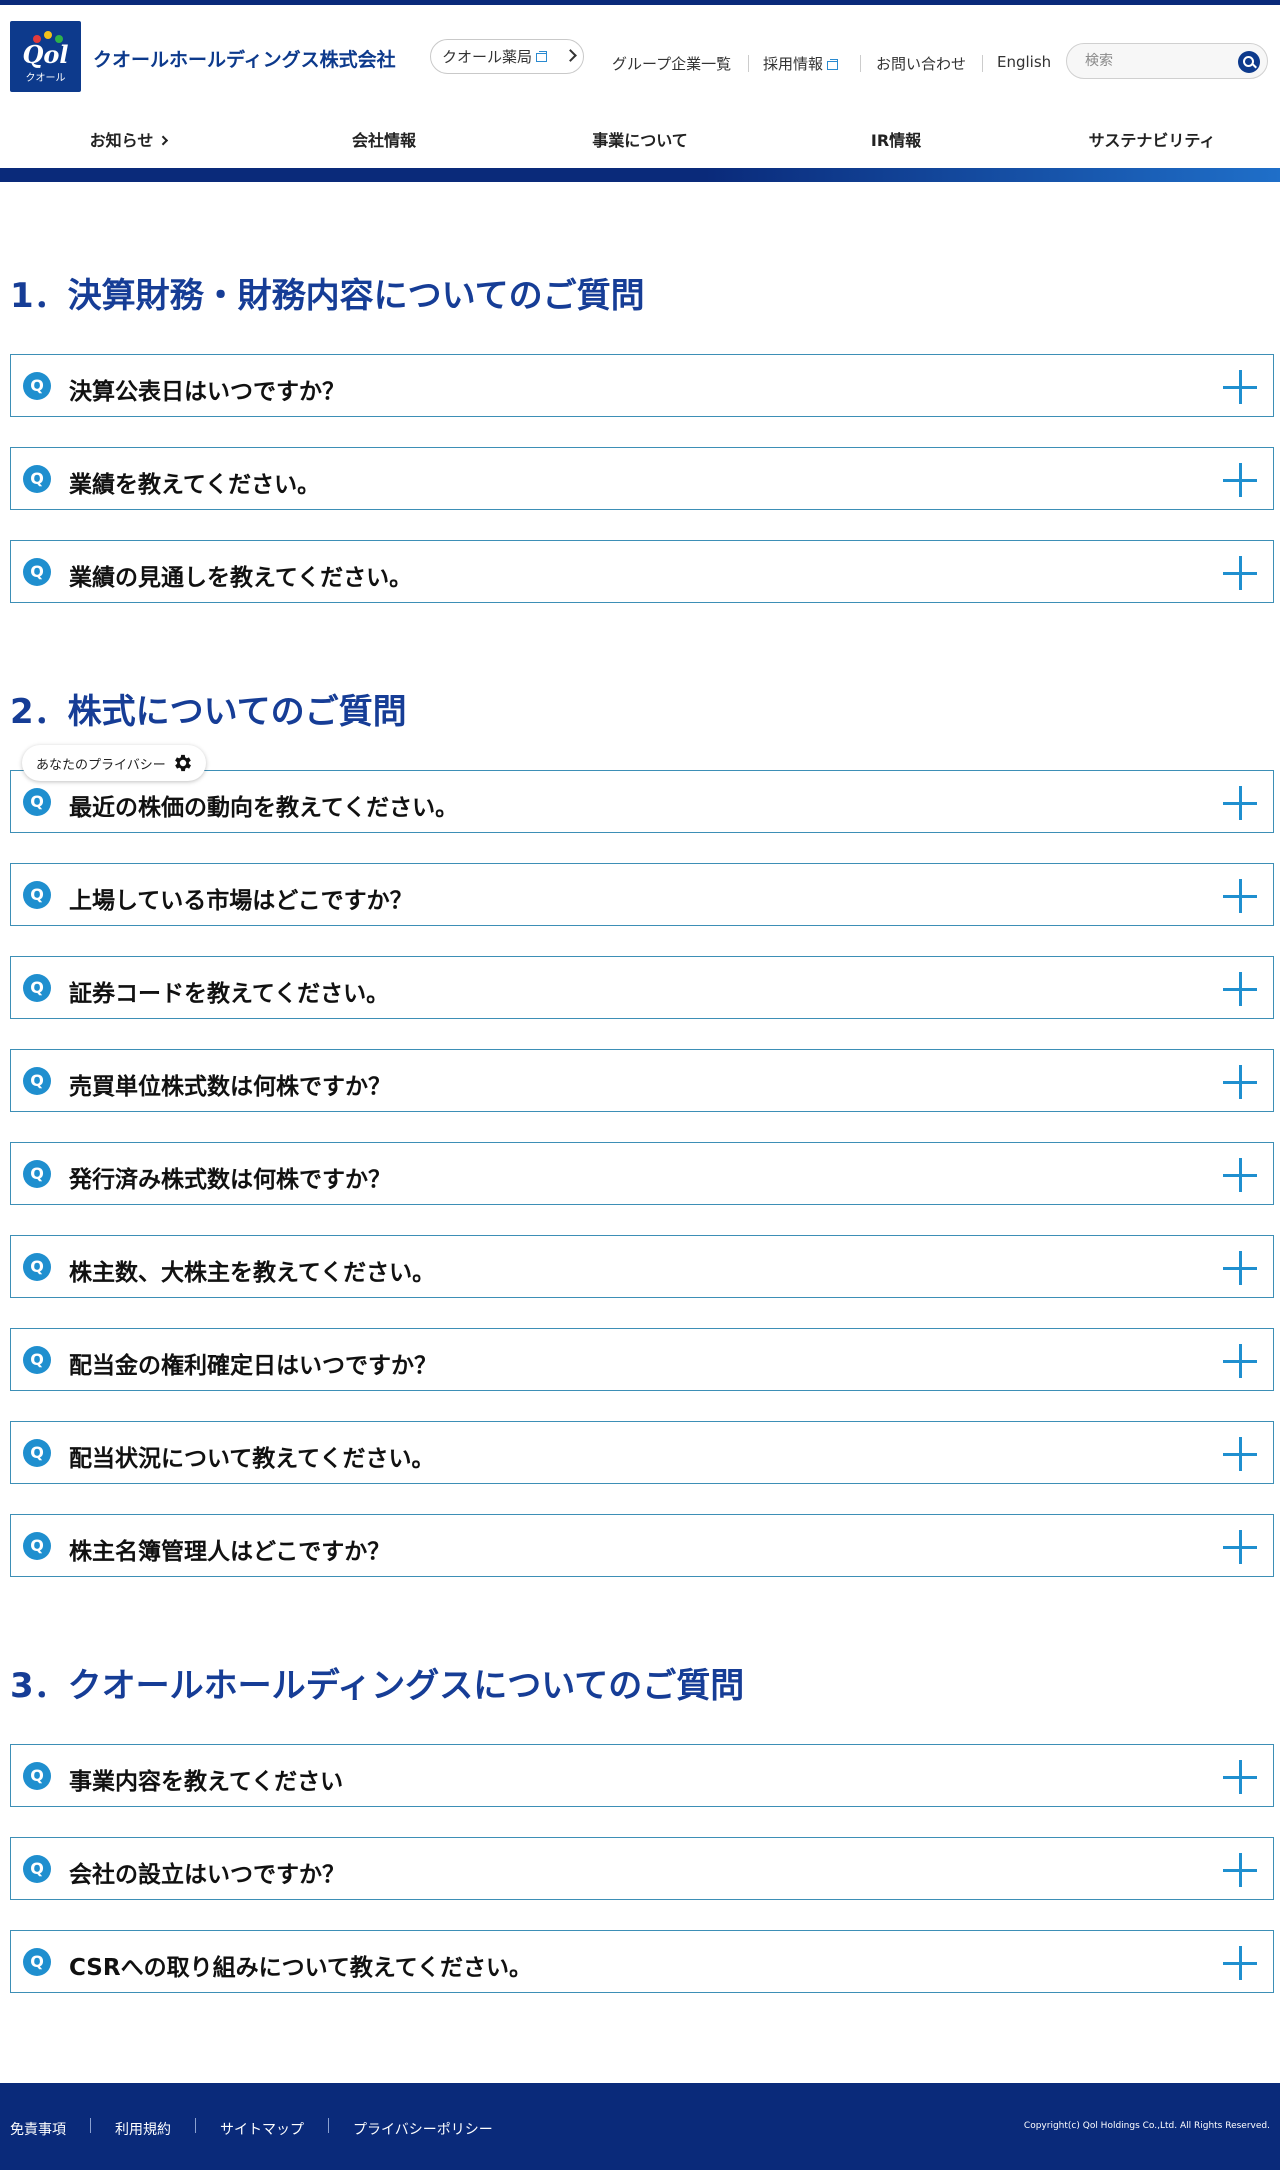 The height and width of the screenshot is (2170, 1280). Describe the element at coordinates (487, 57) in the screenshot. I see `pharmacy-link-label: クオール薬局` at that location.